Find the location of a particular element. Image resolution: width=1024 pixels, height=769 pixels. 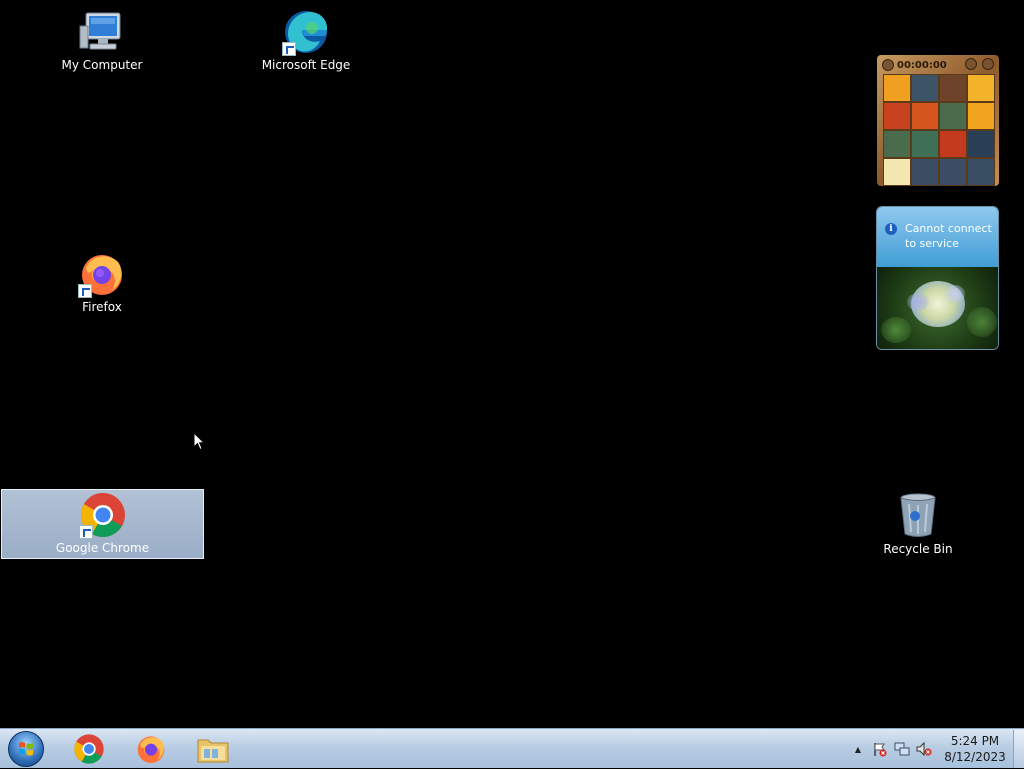

taskbar-explorer-button is located at coordinates (213, 749).